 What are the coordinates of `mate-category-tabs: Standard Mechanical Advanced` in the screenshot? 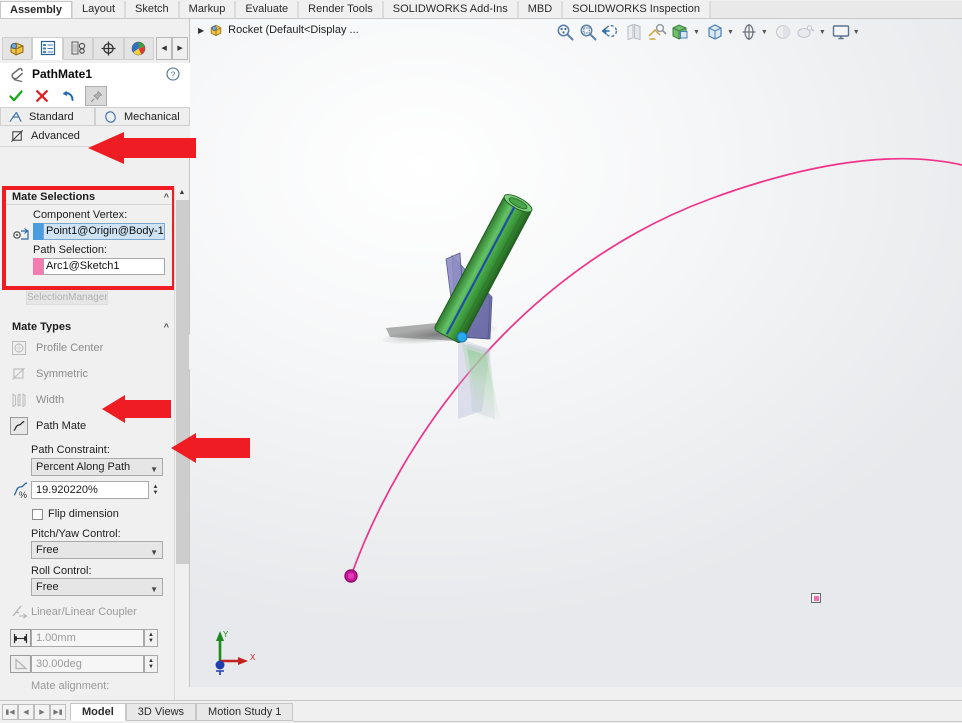 It's located at (95, 127).